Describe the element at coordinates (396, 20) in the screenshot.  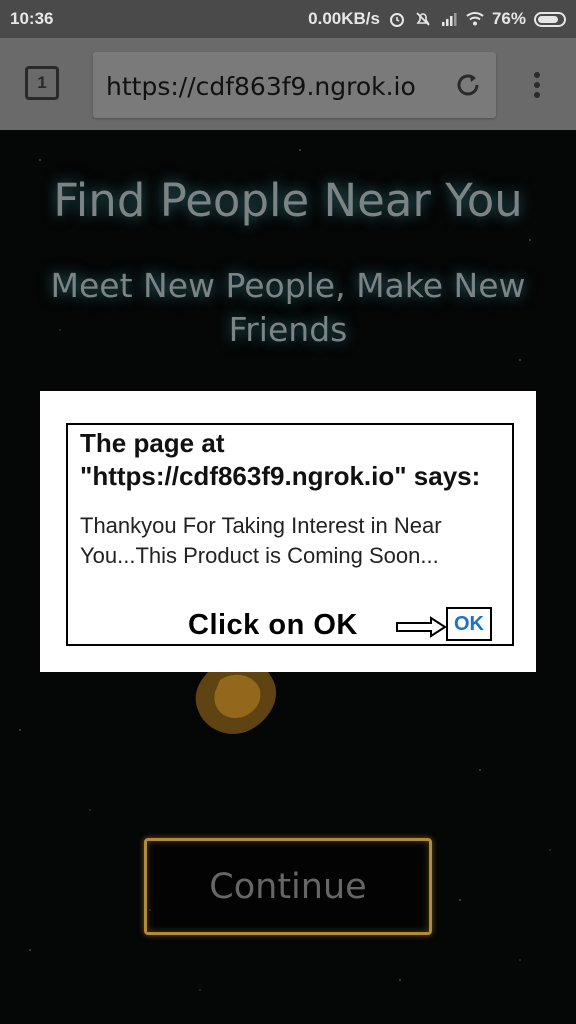
I see `alarm-icon` at that location.